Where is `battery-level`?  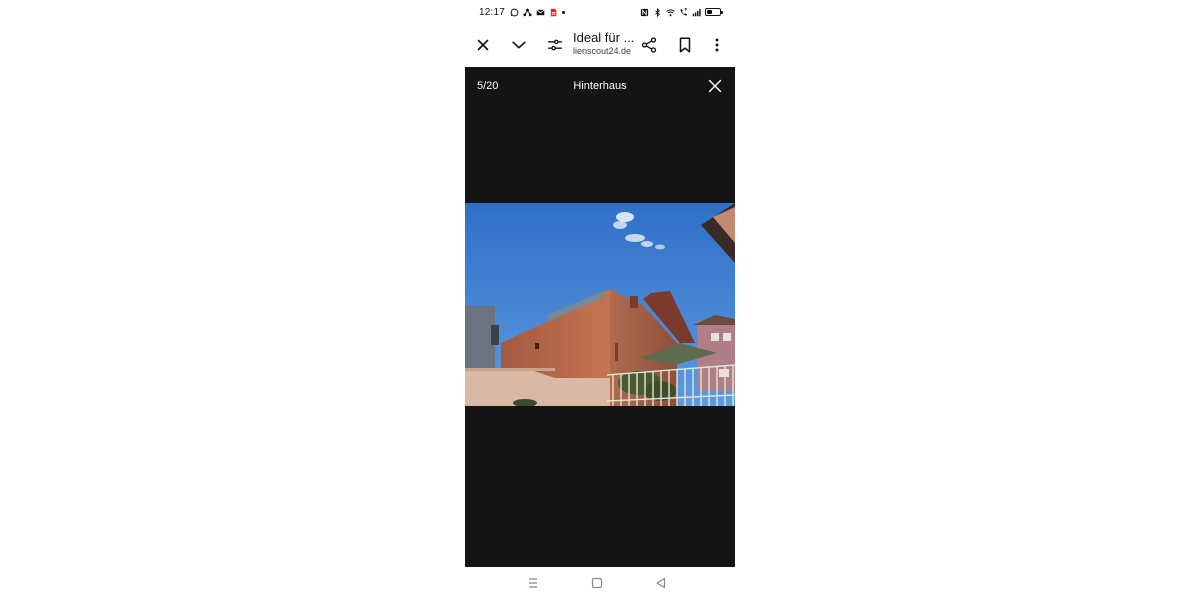 battery-level is located at coordinates (709, 12).